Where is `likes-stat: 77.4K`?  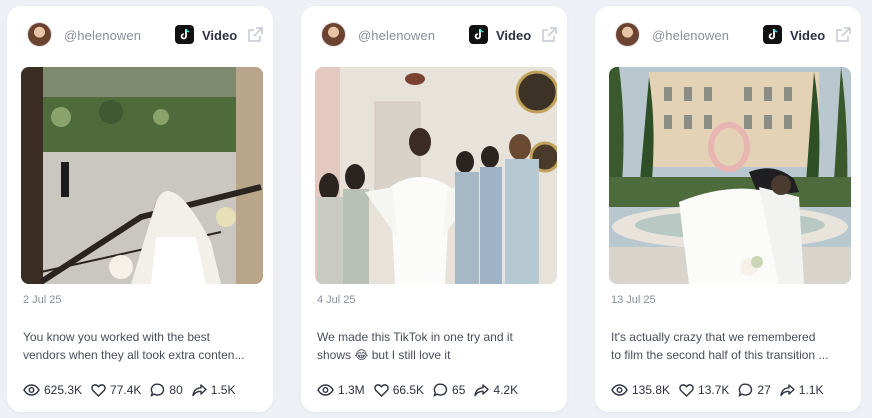 likes-stat: 77.4K is located at coordinates (116, 390).